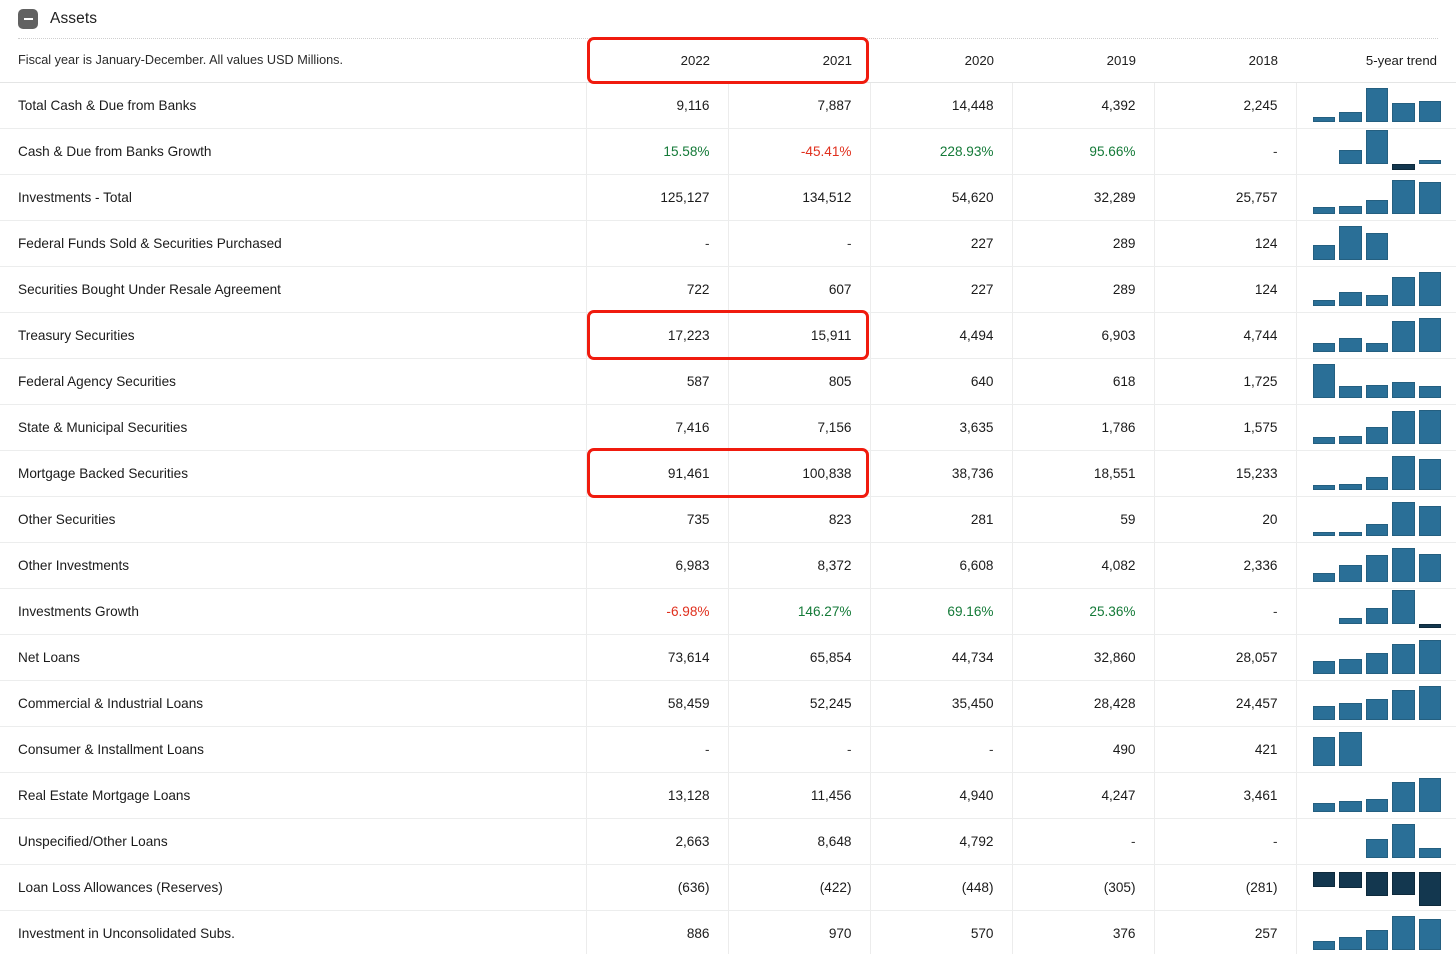  I want to click on cell-2018: 4,744, so click(1224, 335).